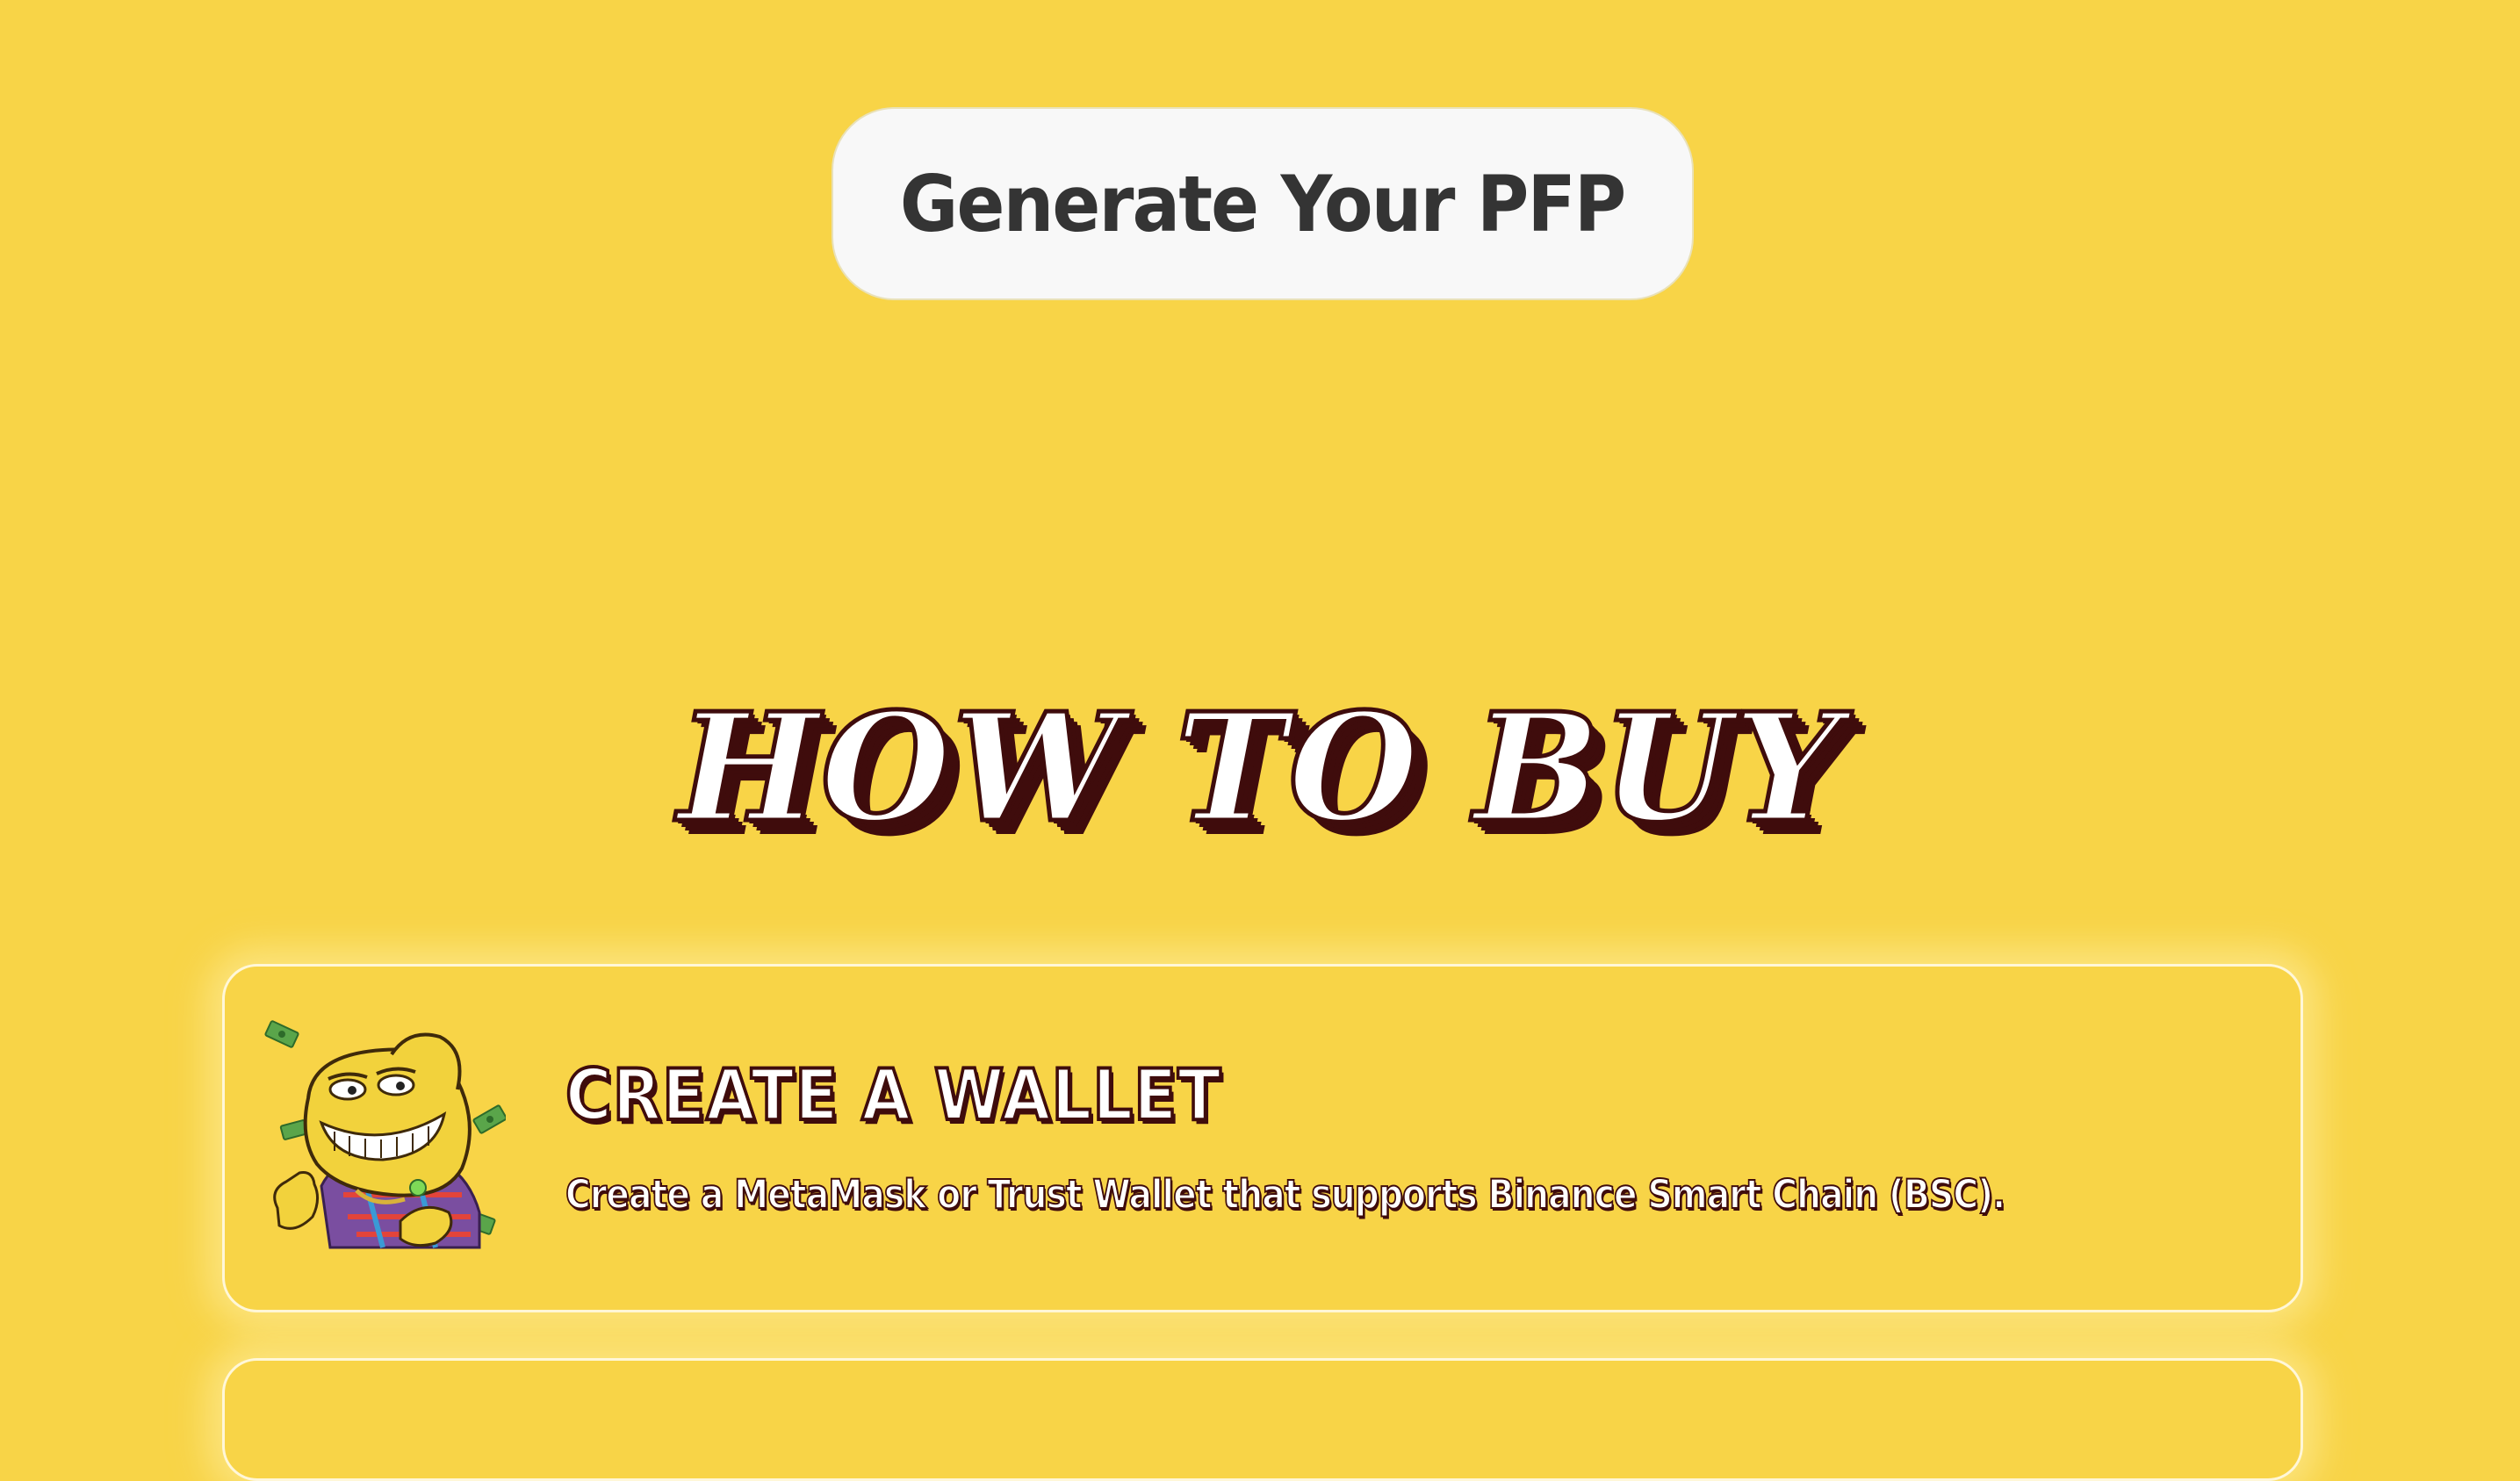 This screenshot has height=1481, width=2520. Describe the element at coordinates (385, 1134) in the screenshot. I see `mascot-money-icon` at that location.